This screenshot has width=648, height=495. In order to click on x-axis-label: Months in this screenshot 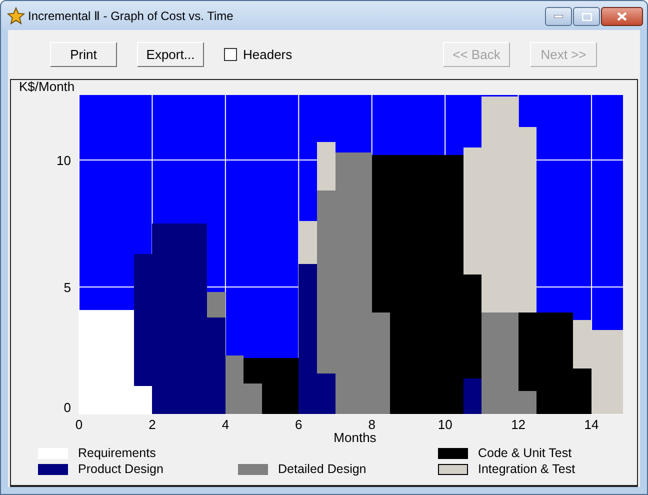, I will do `click(355, 437)`.